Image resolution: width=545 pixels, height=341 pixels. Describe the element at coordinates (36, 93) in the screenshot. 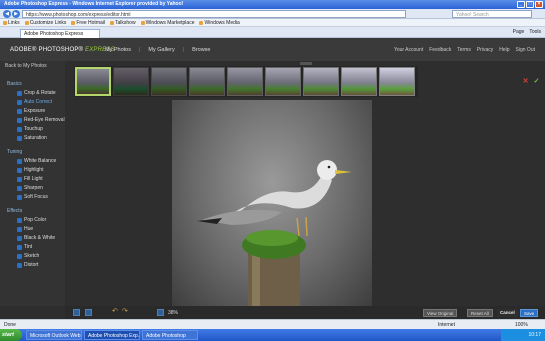

I see `tool-crop-rotate: Crop & Rotate` at that location.